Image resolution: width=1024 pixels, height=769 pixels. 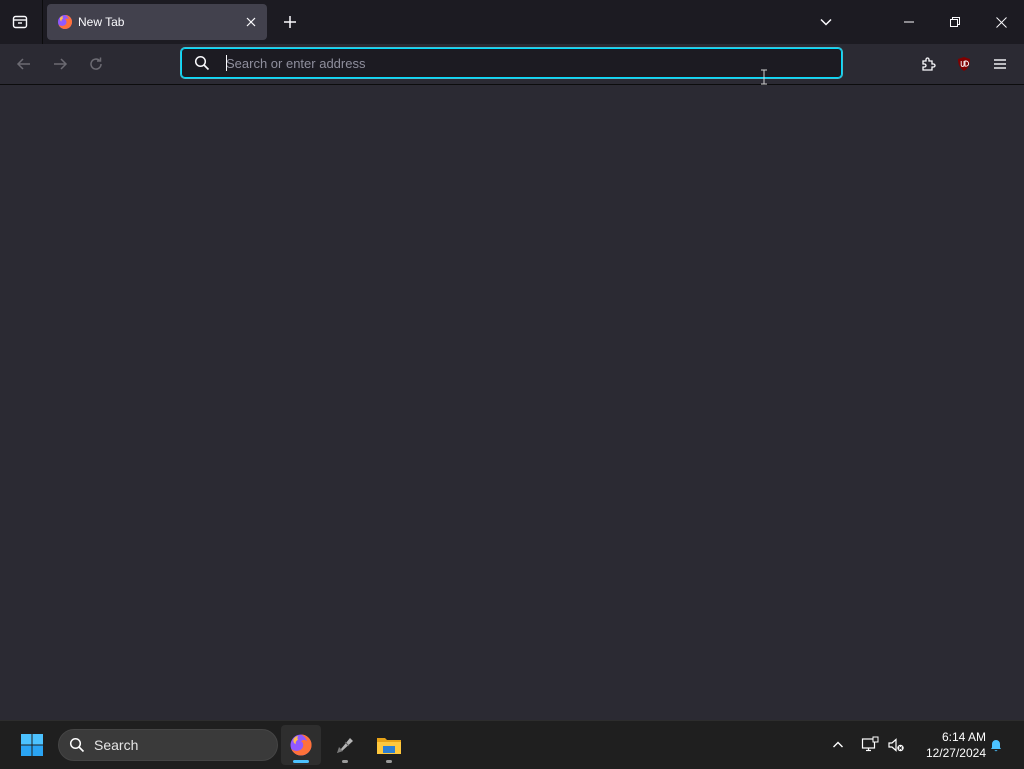 I want to click on speaker-muted-icon, so click(x=896, y=745).